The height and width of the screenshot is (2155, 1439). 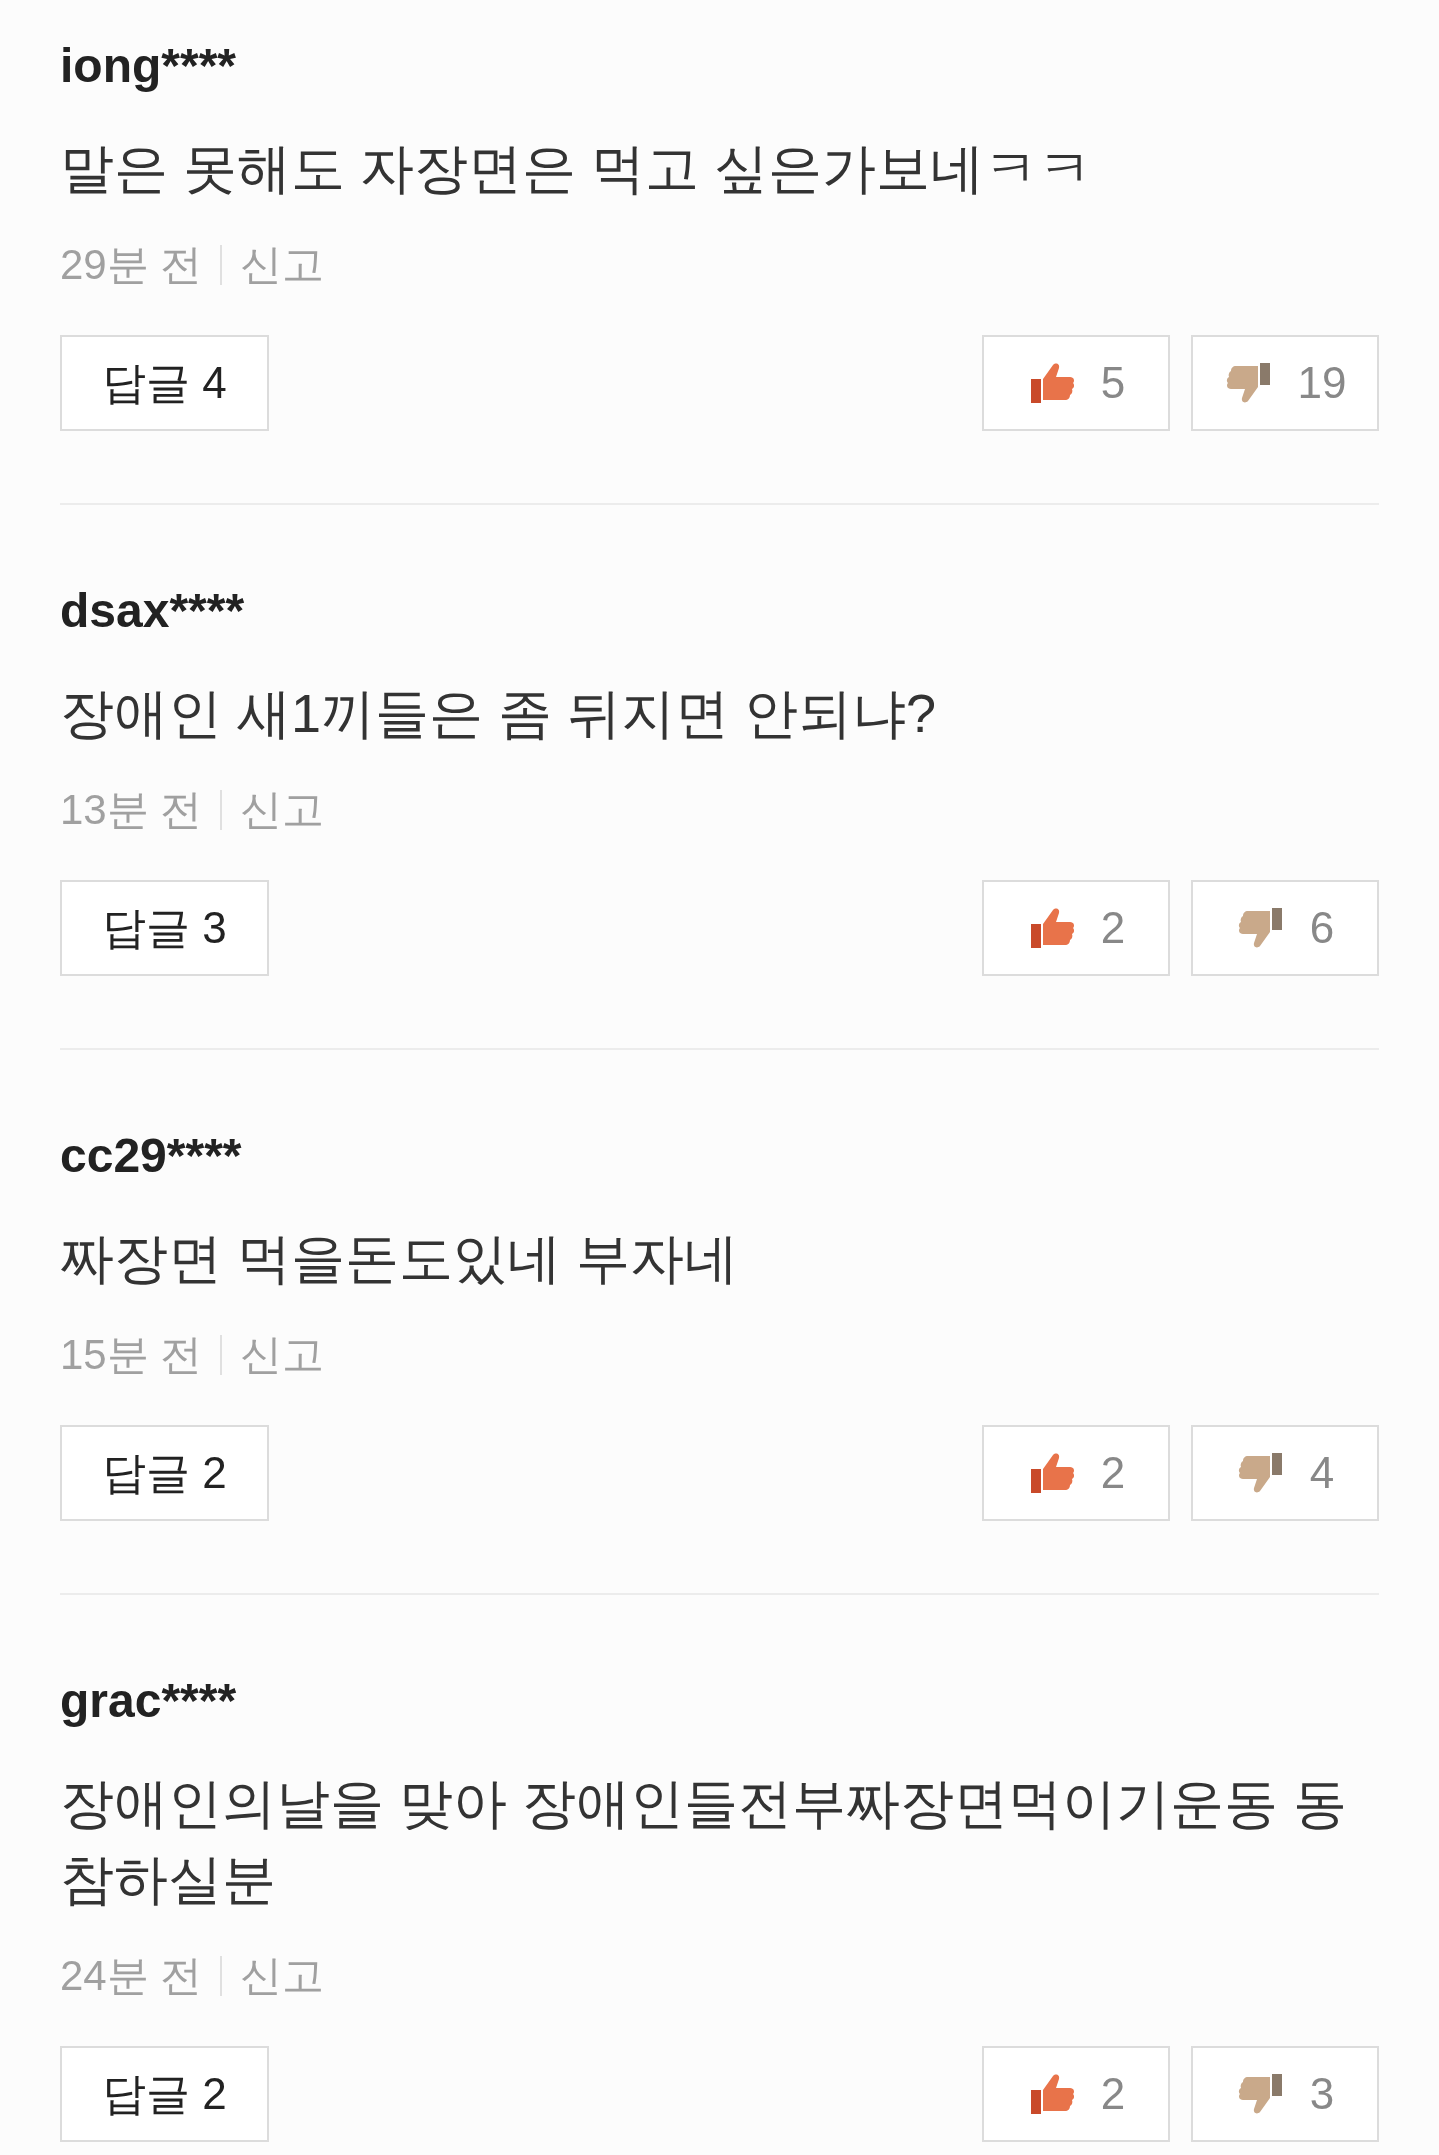 What do you see at coordinates (399, 1258) in the screenshot?
I see `comment-text: 짜장면 먹을돈도있네 부자네` at bounding box center [399, 1258].